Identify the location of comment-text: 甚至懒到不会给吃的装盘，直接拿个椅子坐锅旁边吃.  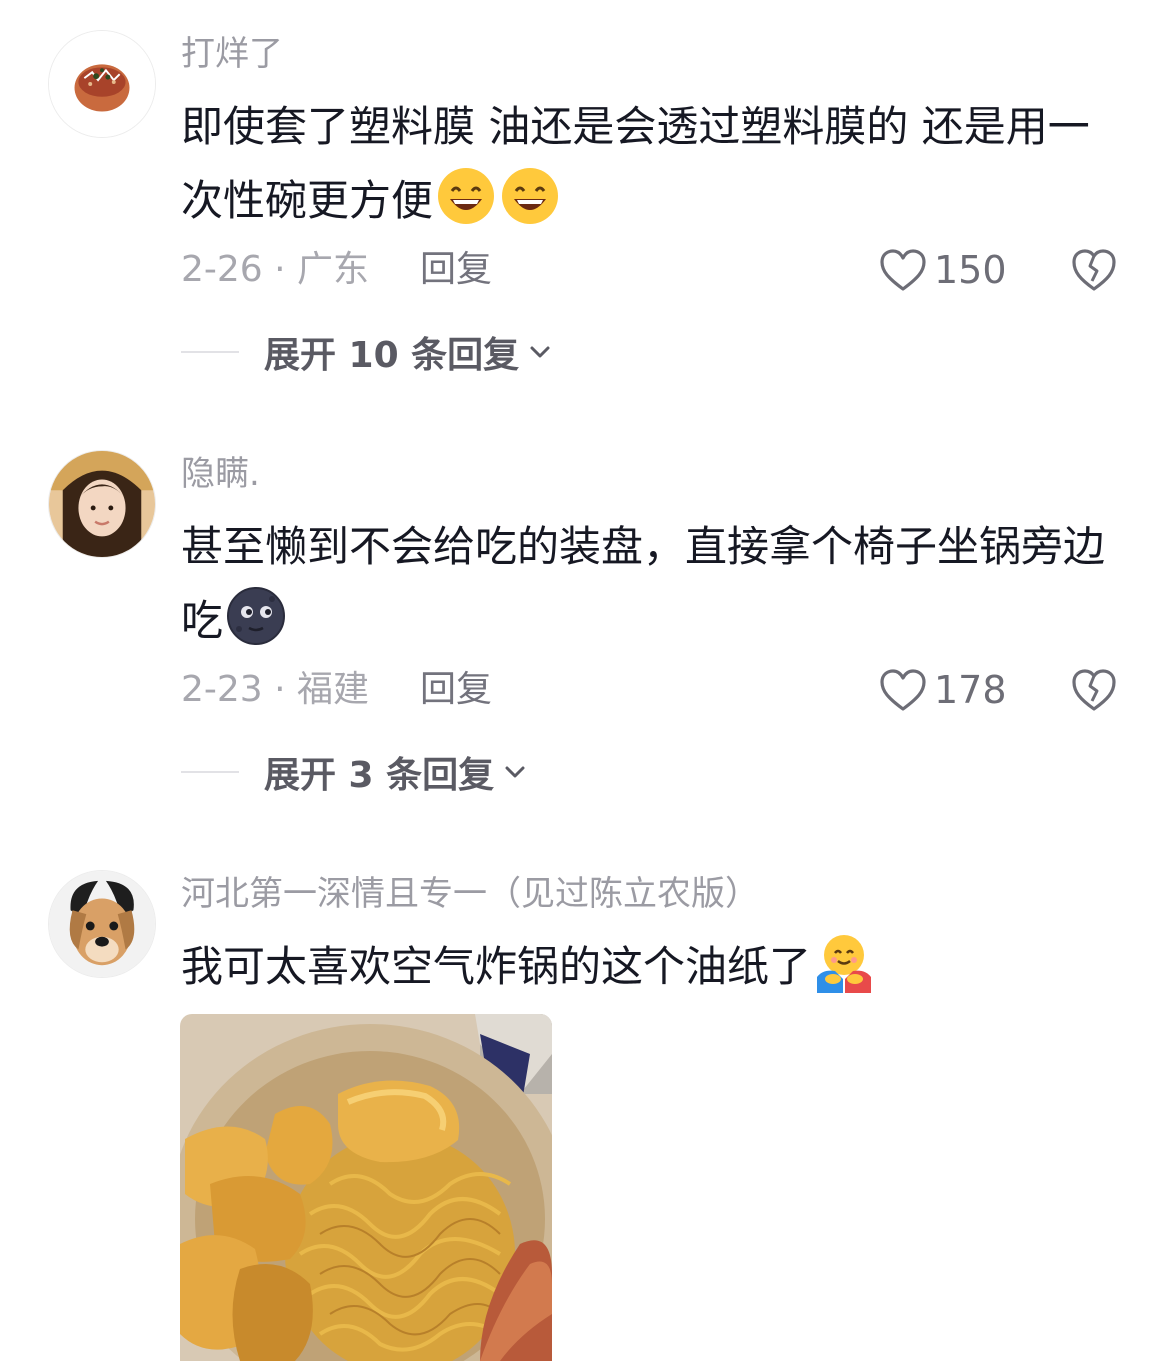
(651, 584).